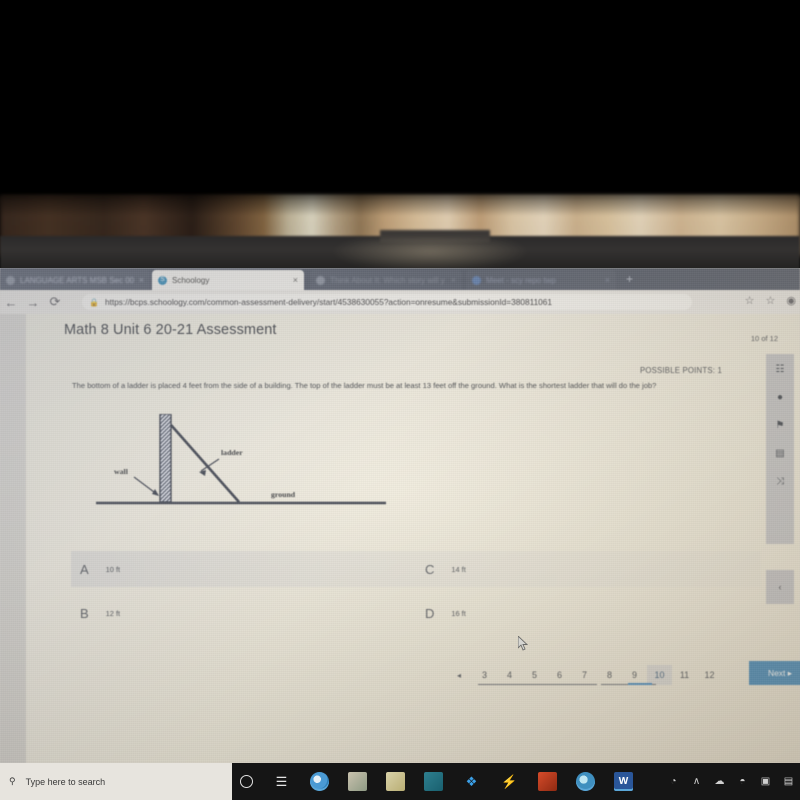 The image size is (800, 800). What do you see at coordinates (719, 781) in the screenshot?
I see `onedrive-icon: ☁` at bounding box center [719, 781].